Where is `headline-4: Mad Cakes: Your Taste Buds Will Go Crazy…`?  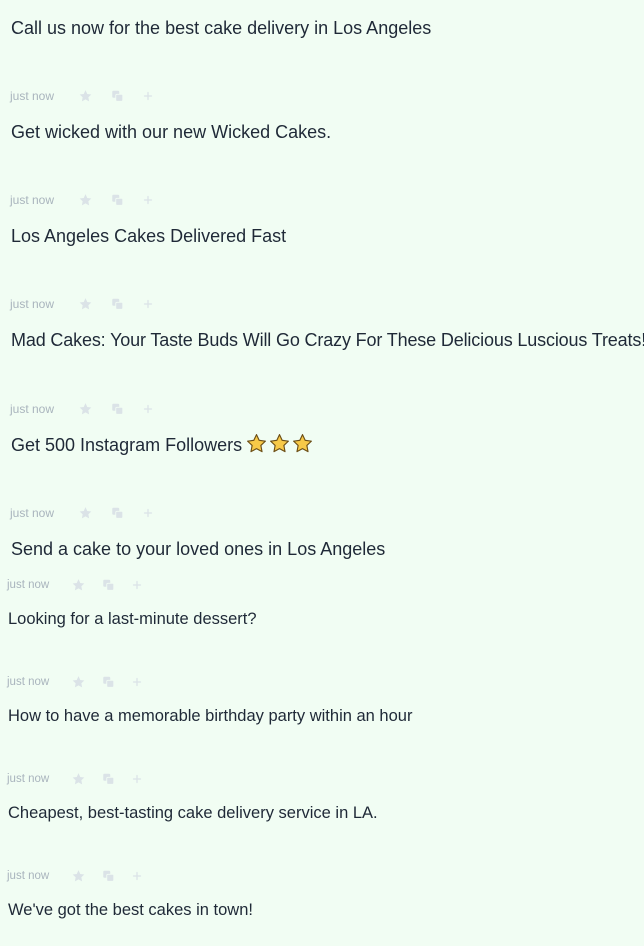
headline-4: Mad Cakes: Your Taste Buds Will Go Crazy… is located at coordinates (327, 340).